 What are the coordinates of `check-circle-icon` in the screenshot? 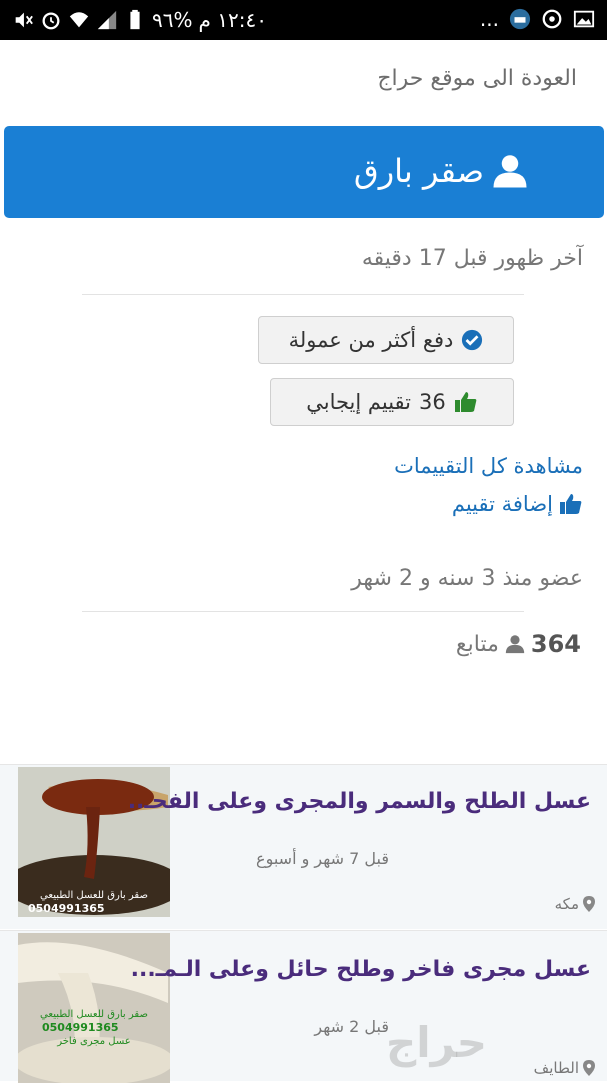 It's located at (472, 340).